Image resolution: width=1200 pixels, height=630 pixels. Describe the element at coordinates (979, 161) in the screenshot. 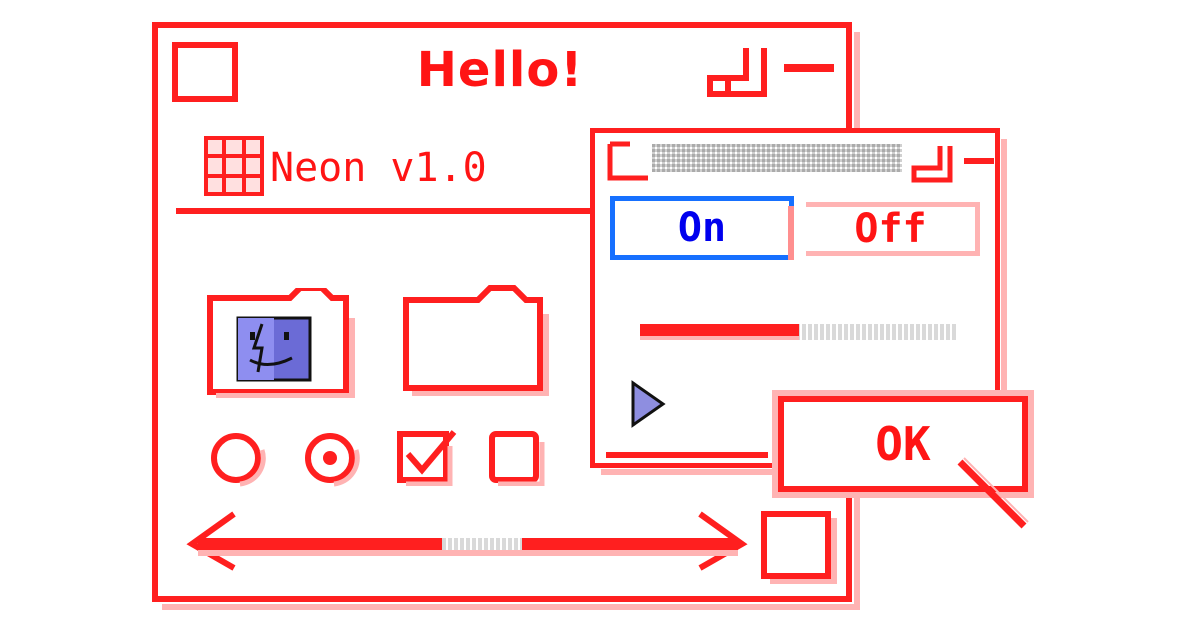

I see `sub-collapse-icon` at that location.